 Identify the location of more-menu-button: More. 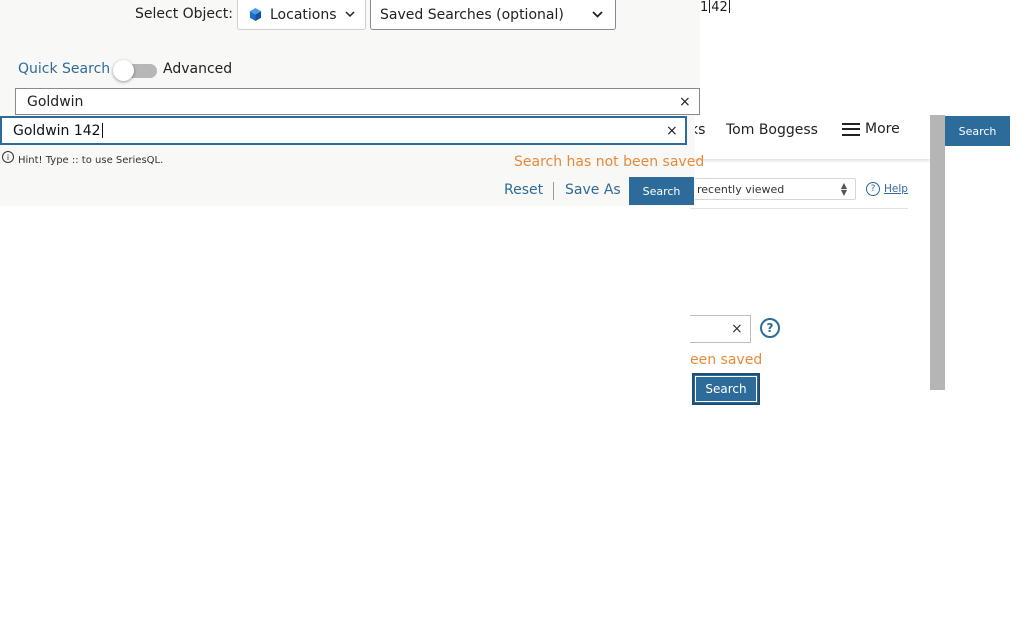
(871, 129).